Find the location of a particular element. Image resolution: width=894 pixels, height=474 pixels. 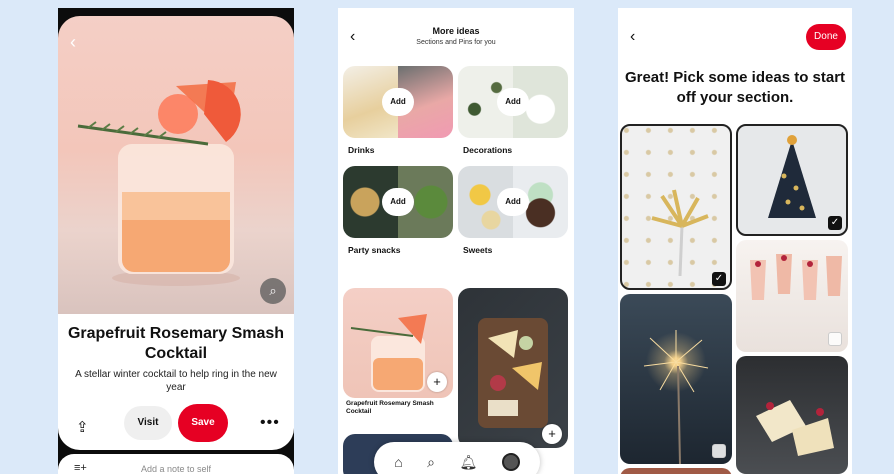

pin-label: Grapefruit Rosemary Smash Cocktail is located at coordinates (390, 407).